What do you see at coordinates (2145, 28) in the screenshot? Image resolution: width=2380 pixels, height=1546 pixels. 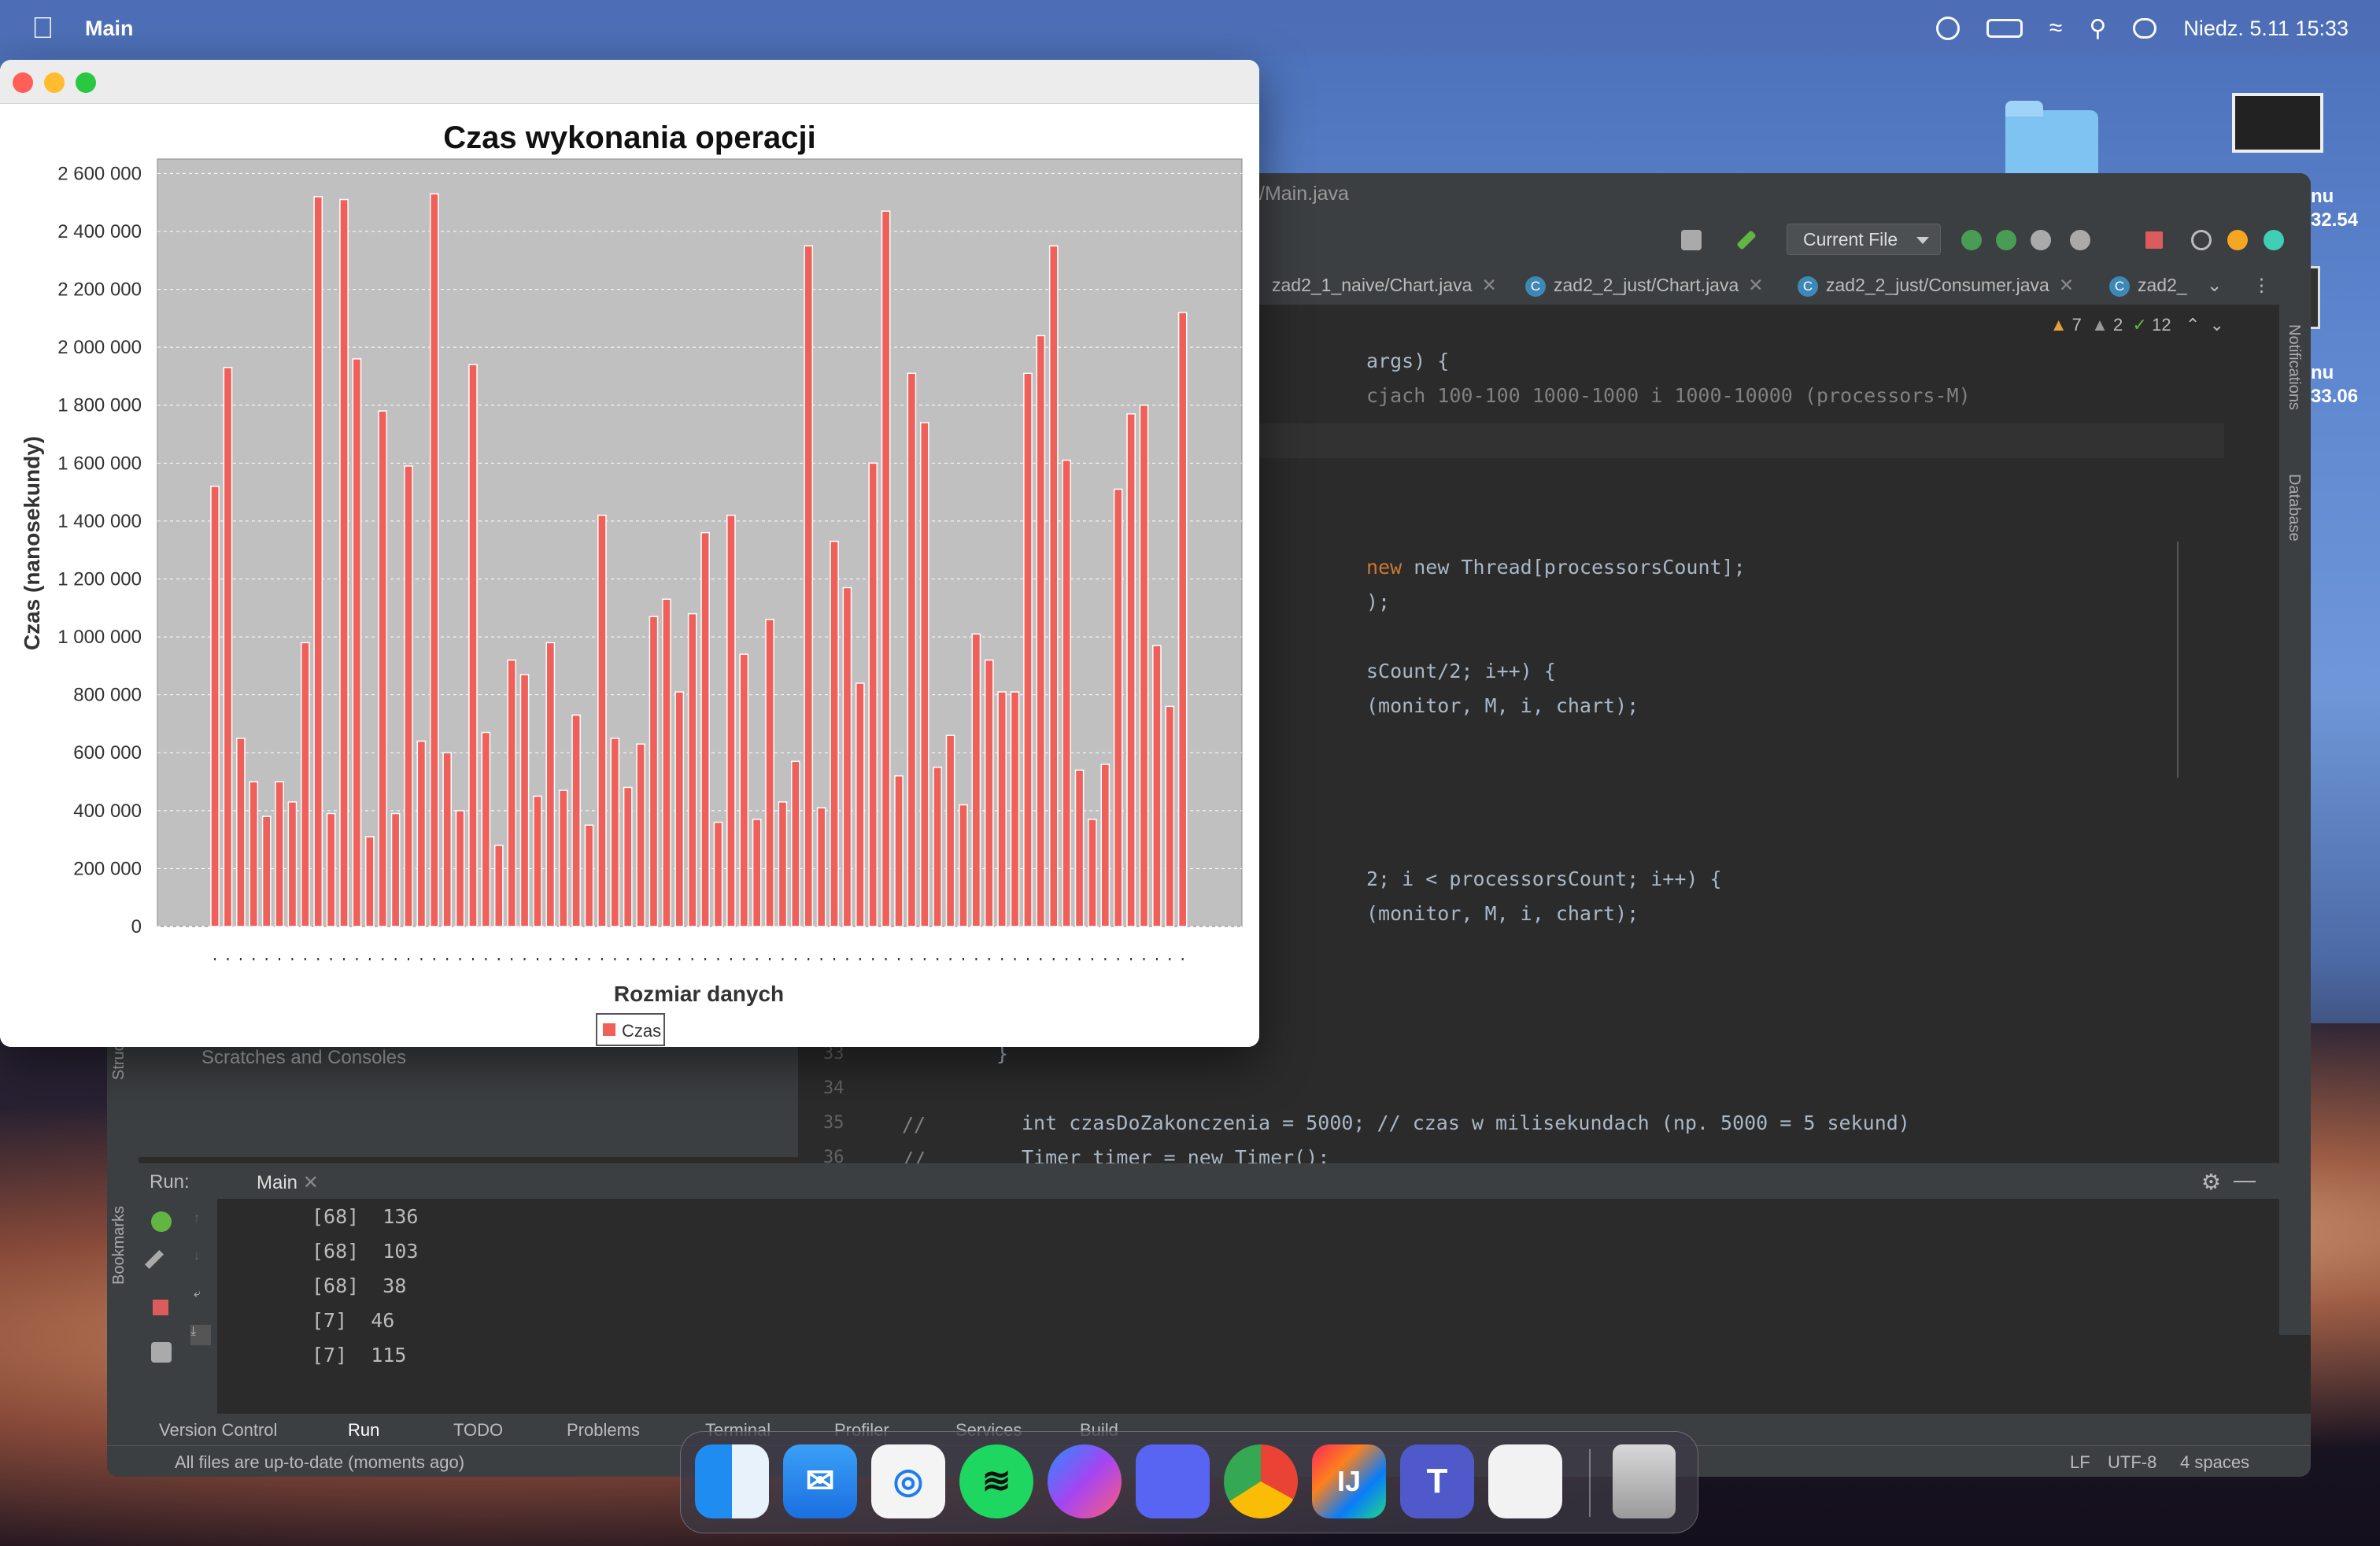 I see `control-center-icon` at bounding box center [2145, 28].